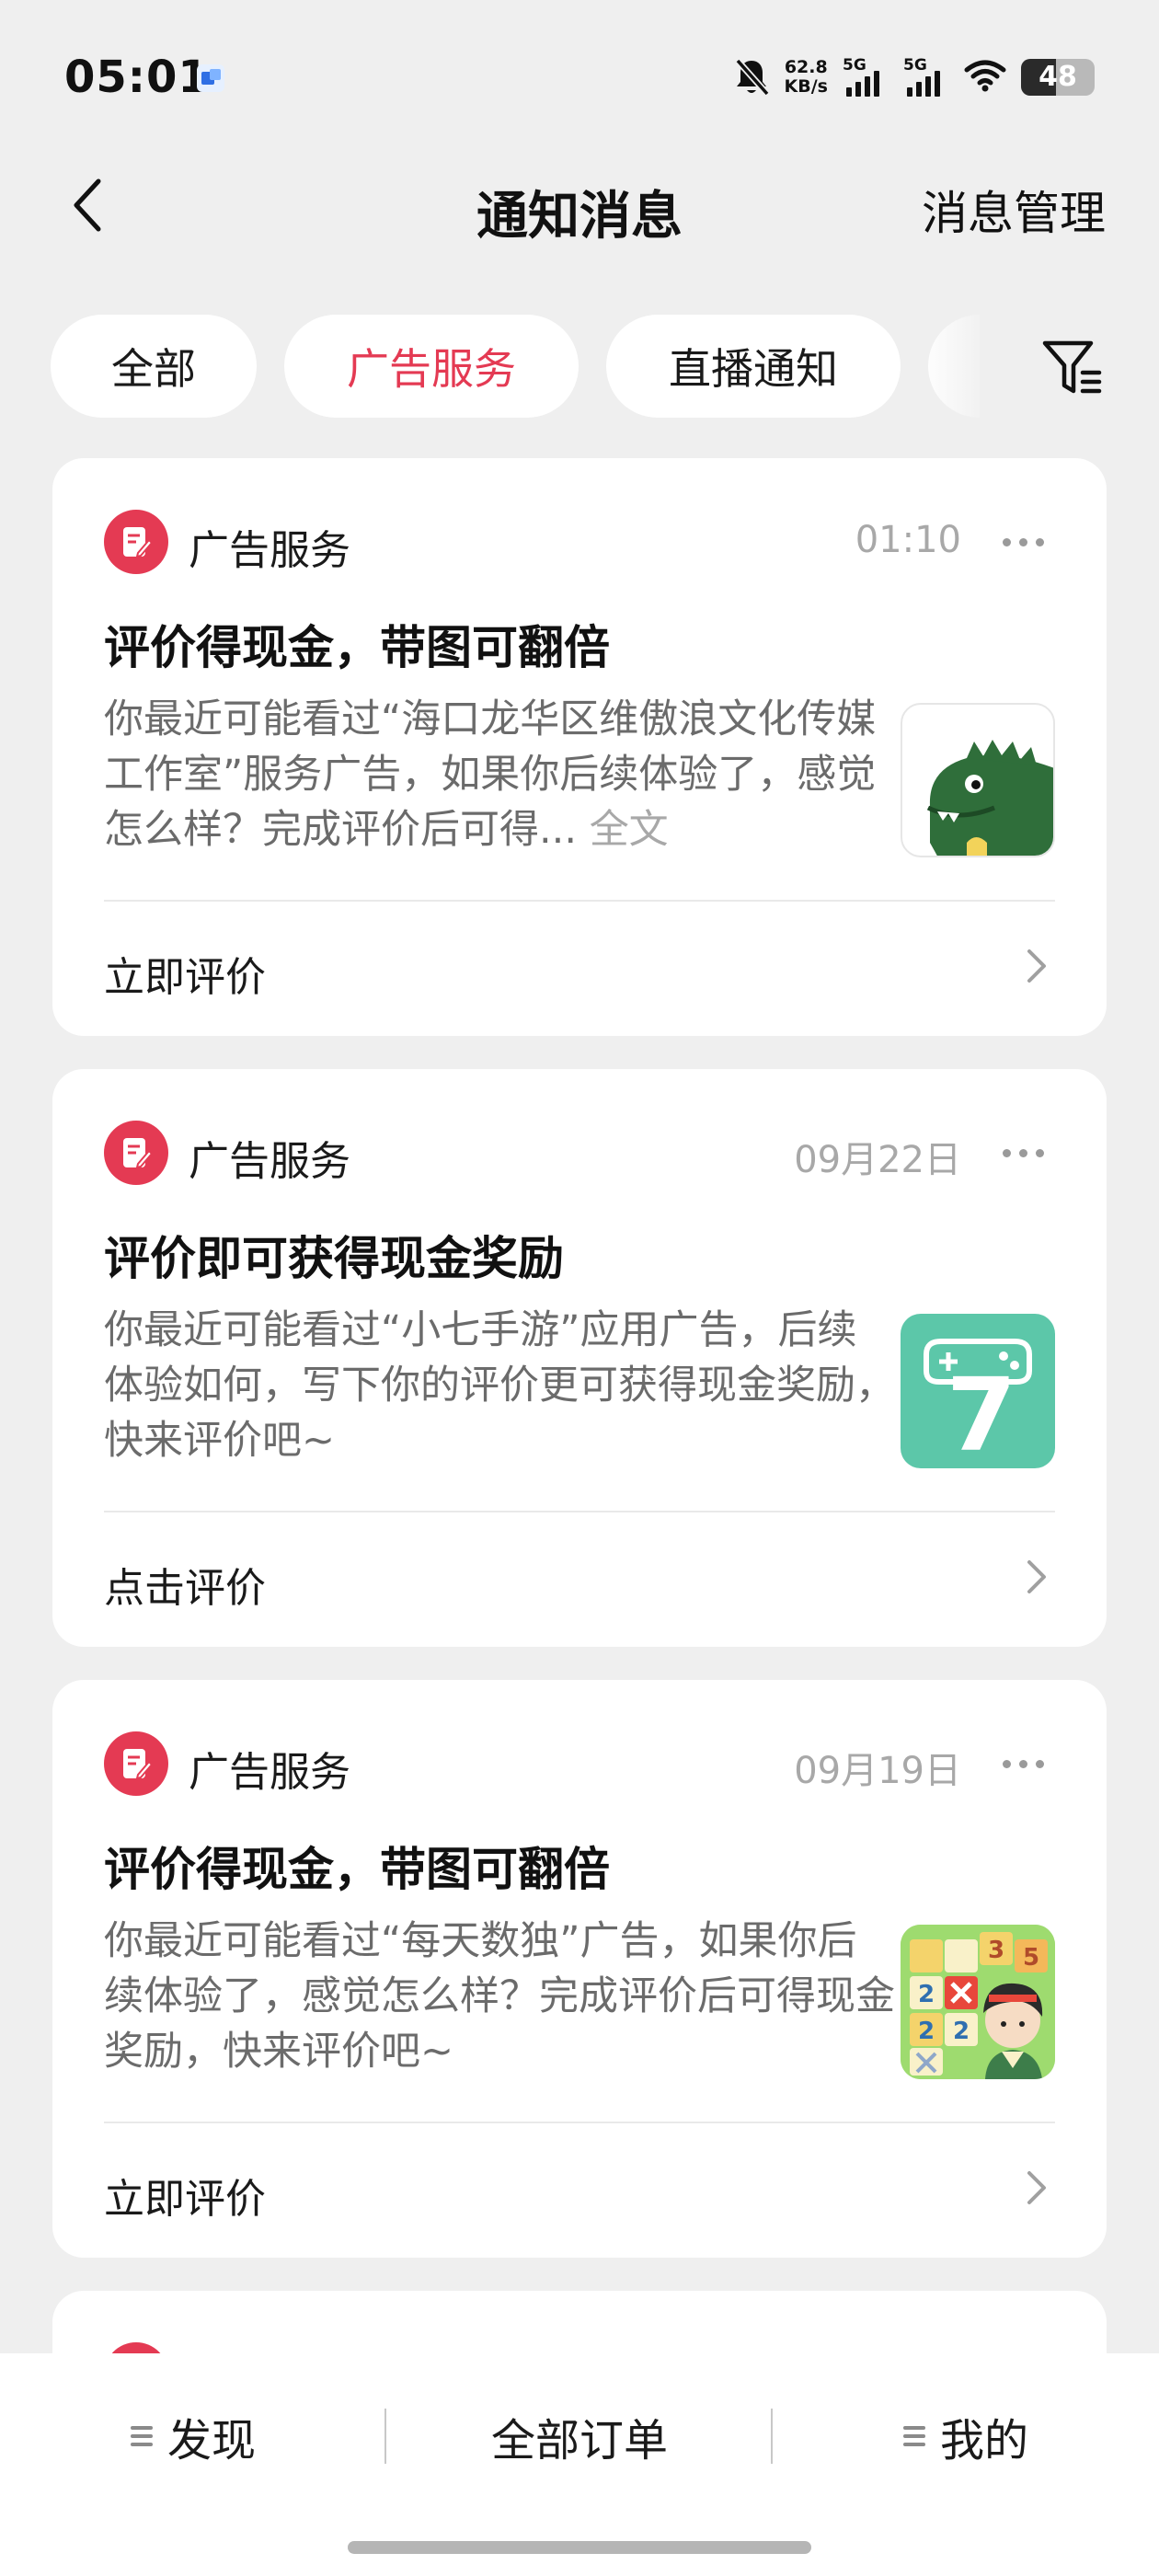 The image size is (1159, 2576). I want to click on nav-label: 发现, so click(211, 2441).